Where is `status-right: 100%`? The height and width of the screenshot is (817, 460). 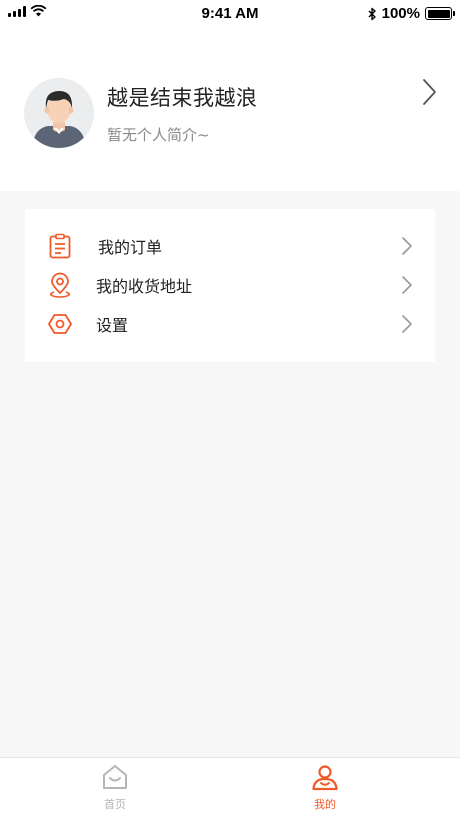 status-right: 100% is located at coordinates (411, 13).